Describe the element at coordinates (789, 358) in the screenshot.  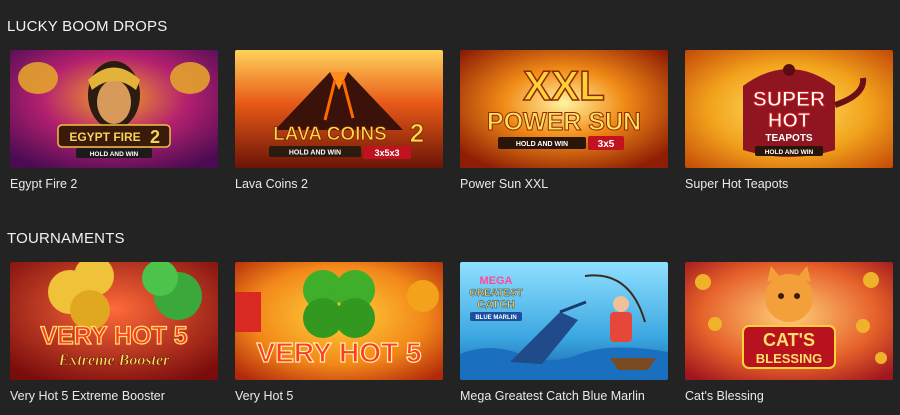
I see `cats-blessing-logo-line2: BLESSING` at that location.